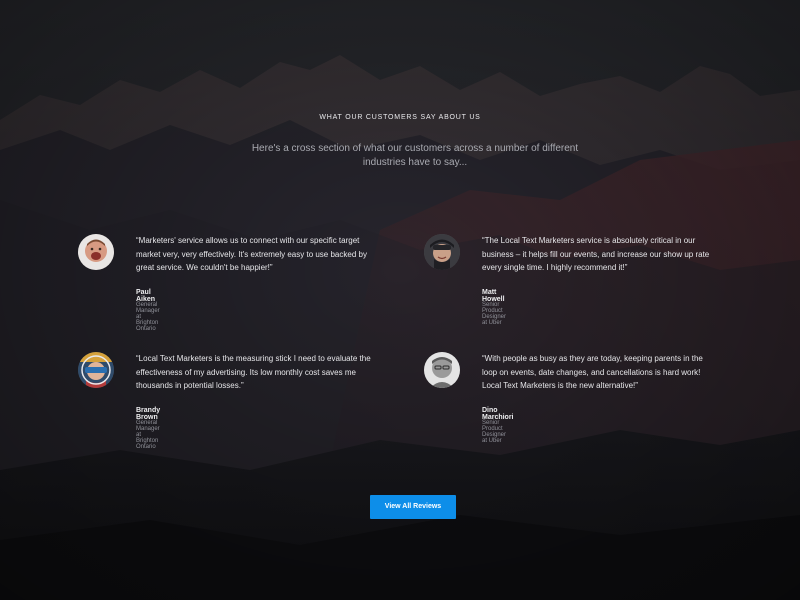 This screenshot has width=800, height=600. What do you see at coordinates (498, 414) in the screenshot?
I see `testimonial-author-name: Dino Marchiori` at bounding box center [498, 414].